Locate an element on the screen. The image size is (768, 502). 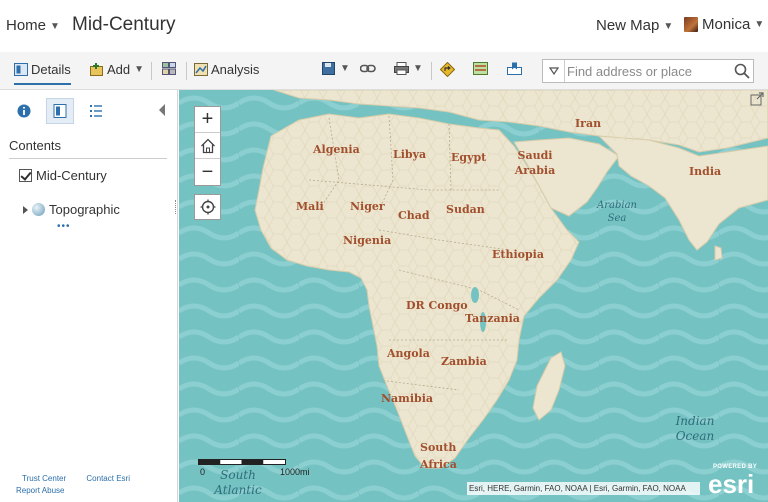
new-map-label: New Map is located at coordinates (628, 25).